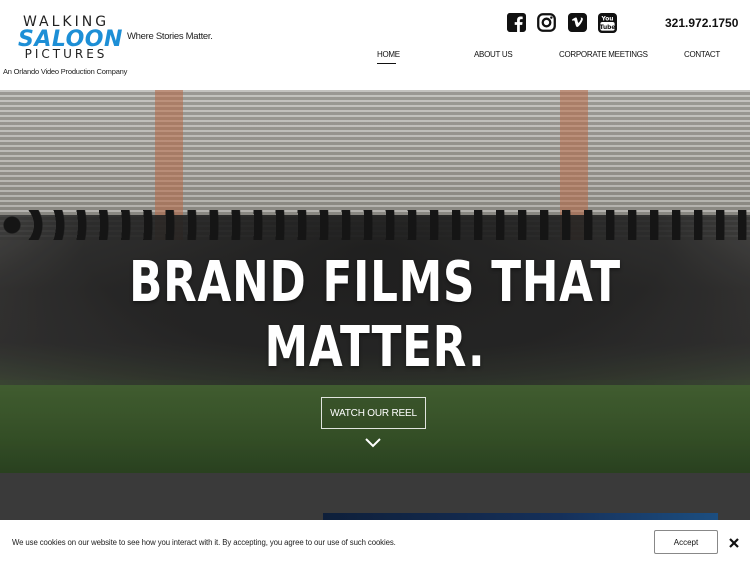 Image resolution: width=750 pixels, height=563 pixels. What do you see at coordinates (65, 71) in the screenshot?
I see `company-subtitle: An Orlando Video Production Company` at bounding box center [65, 71].